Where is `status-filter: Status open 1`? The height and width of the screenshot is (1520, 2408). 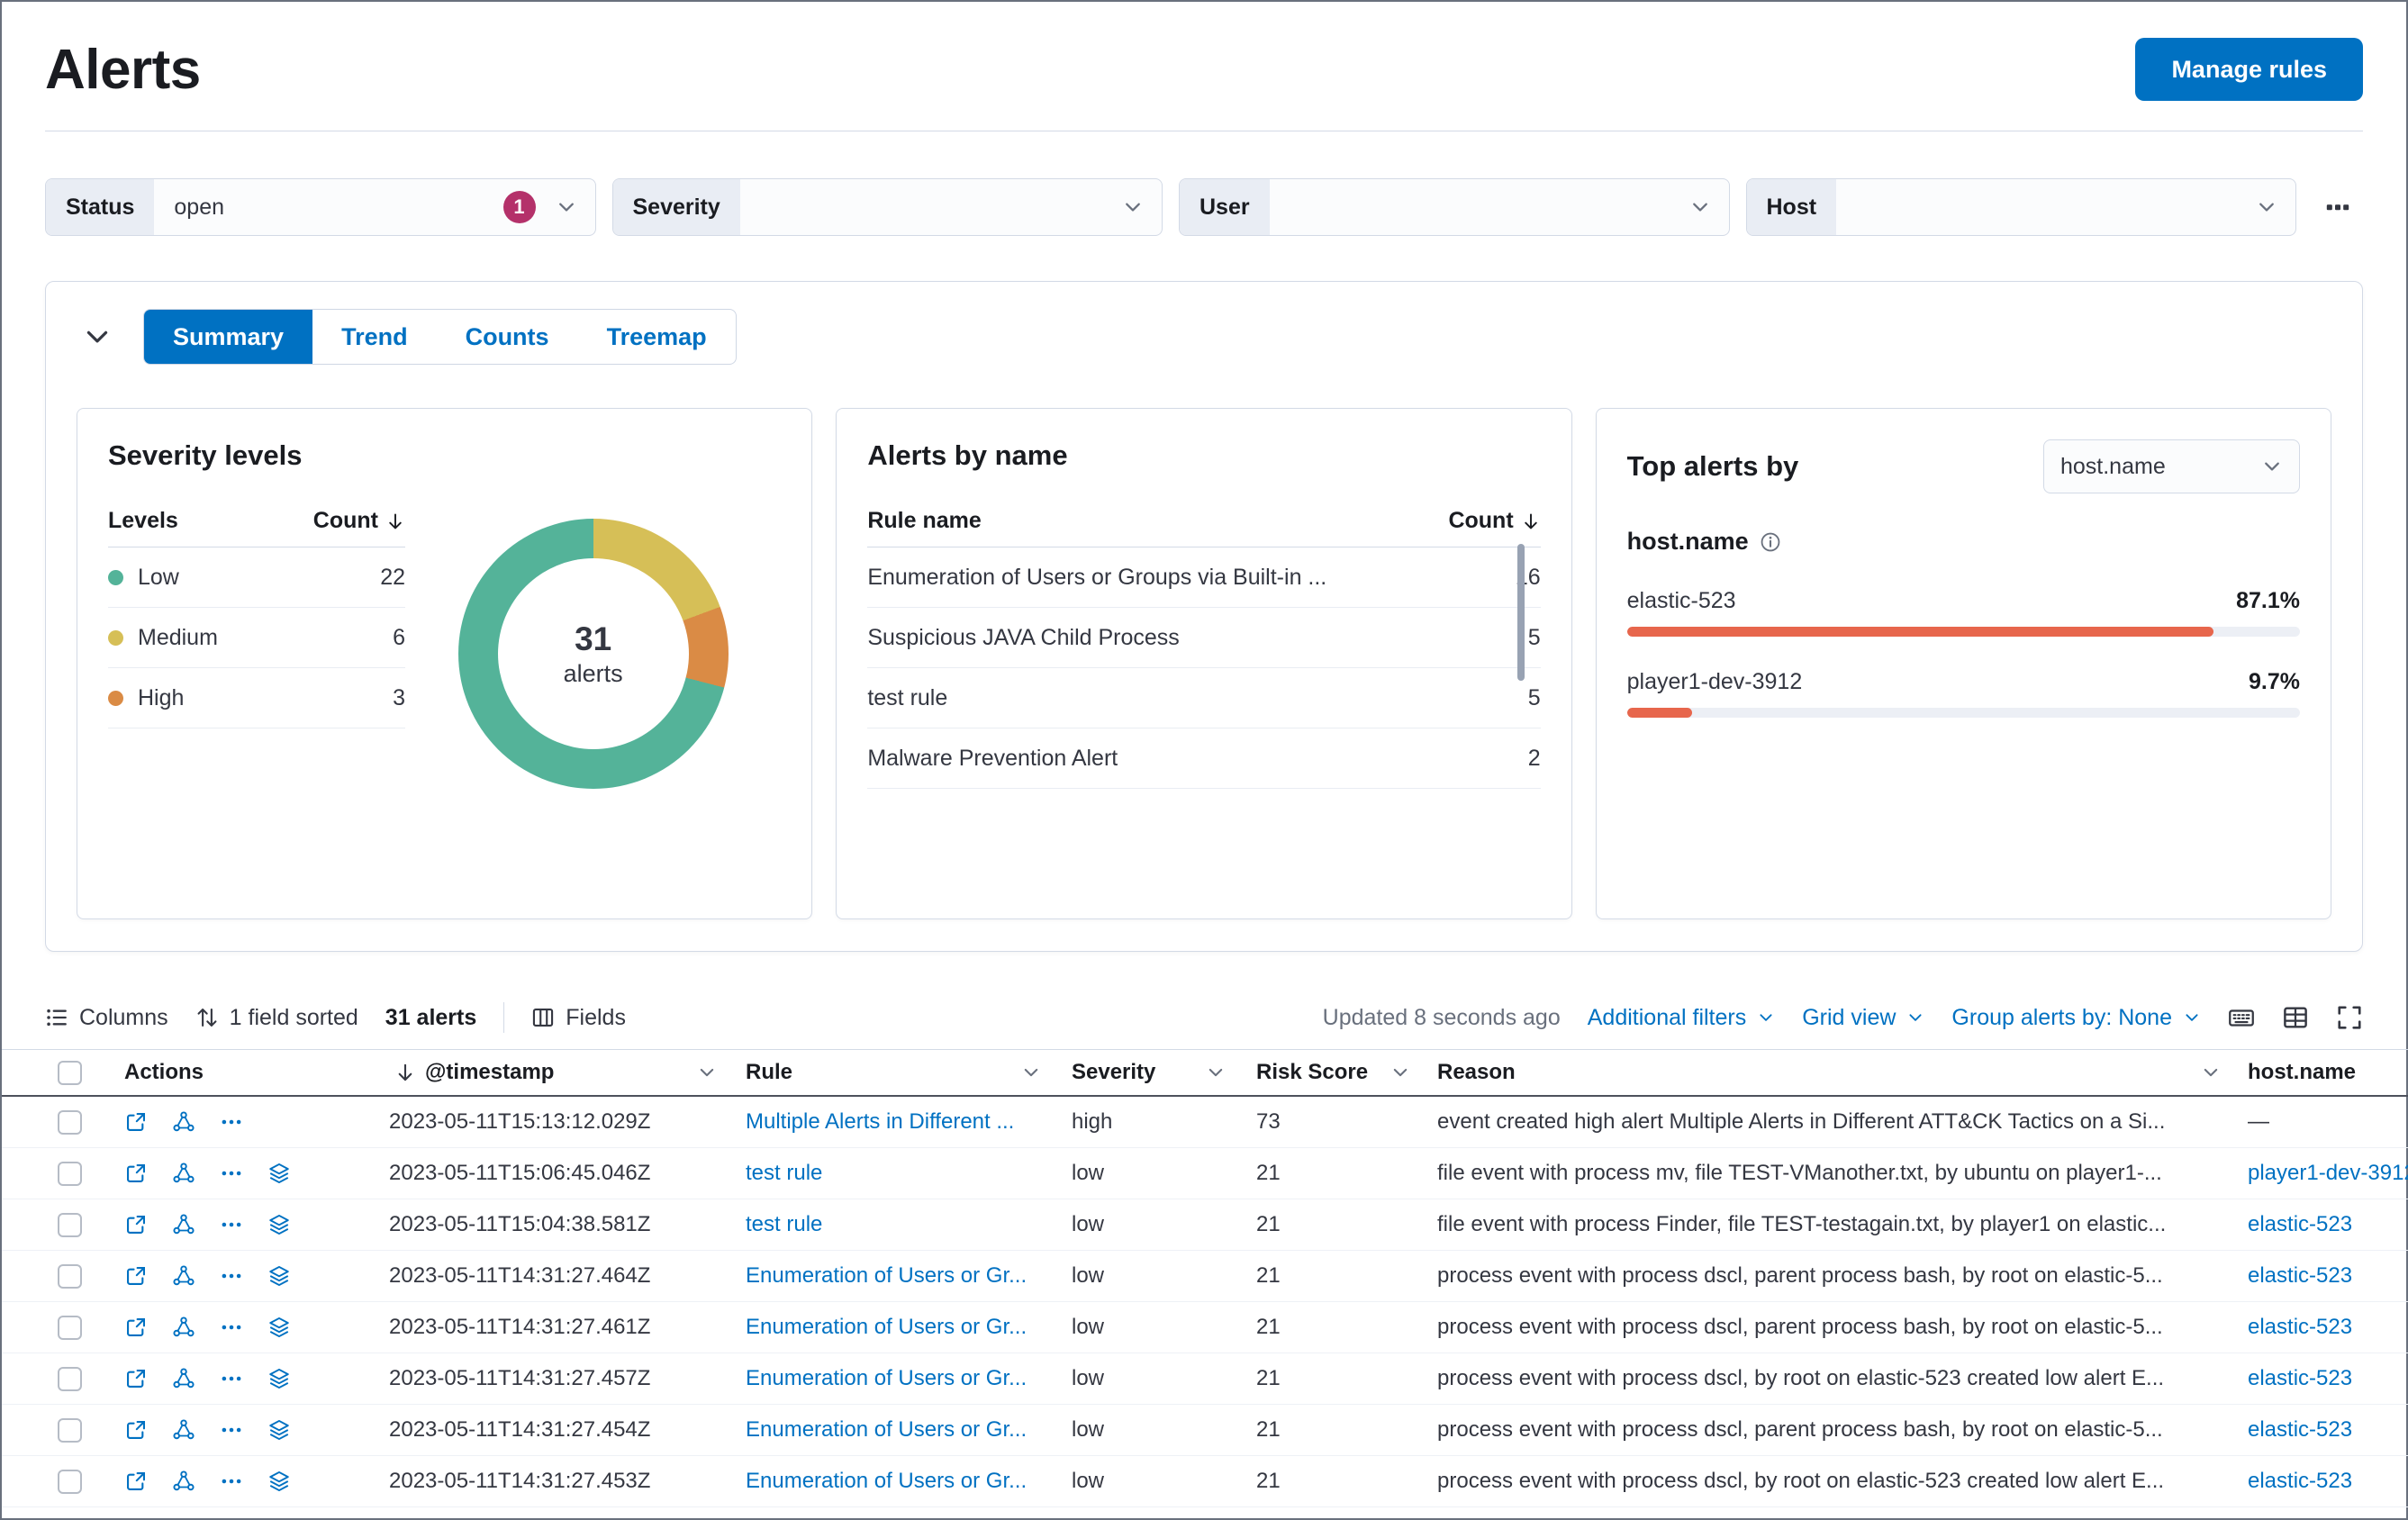
status-filter: Status open 1 is located at coordinates (320, 207).